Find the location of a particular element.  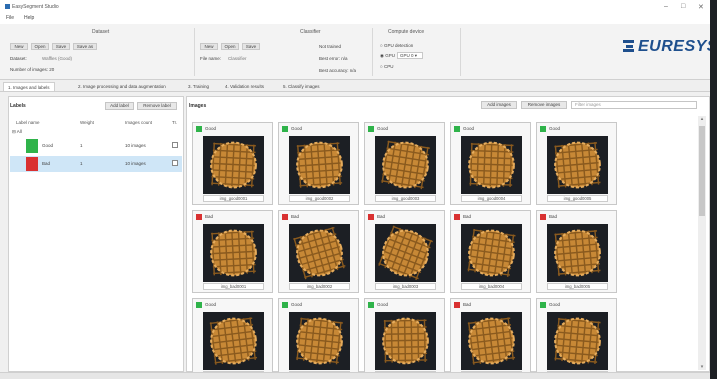

remove-label-button: Remove label is located at coordinates (157, 106).